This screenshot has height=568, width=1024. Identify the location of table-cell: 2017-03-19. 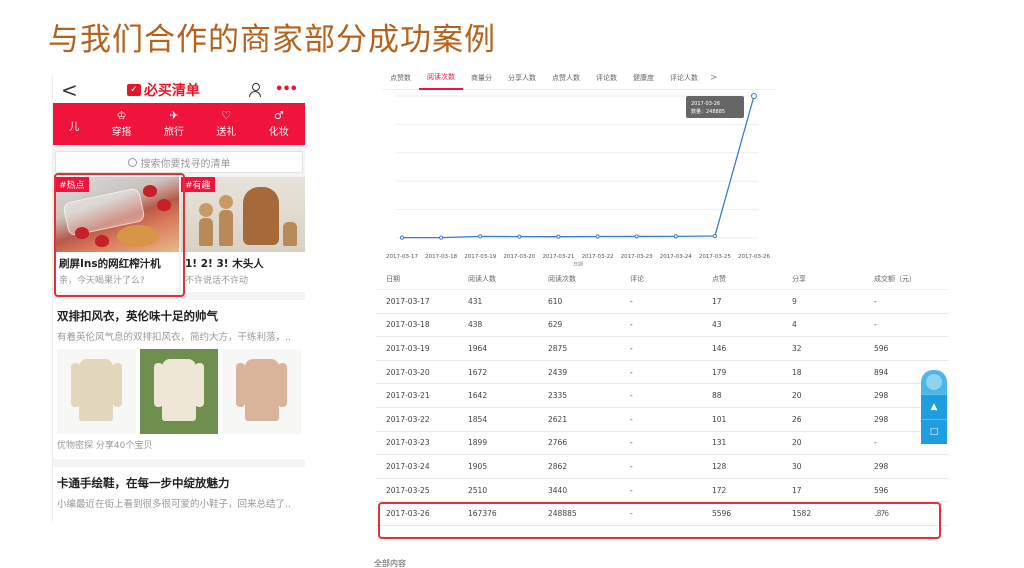
(408, 348).